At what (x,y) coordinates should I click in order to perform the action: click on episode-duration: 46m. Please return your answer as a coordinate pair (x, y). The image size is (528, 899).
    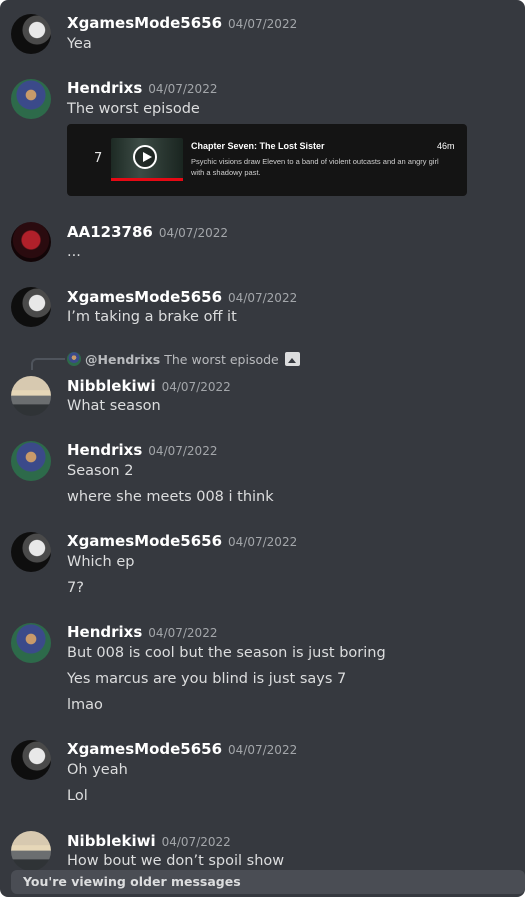
    Looking at the image, I should click on (446, 146).